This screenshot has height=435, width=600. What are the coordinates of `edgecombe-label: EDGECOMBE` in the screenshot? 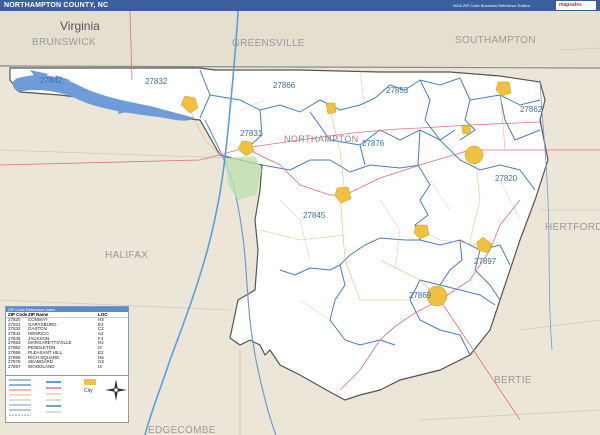 It's located at (182, 430).